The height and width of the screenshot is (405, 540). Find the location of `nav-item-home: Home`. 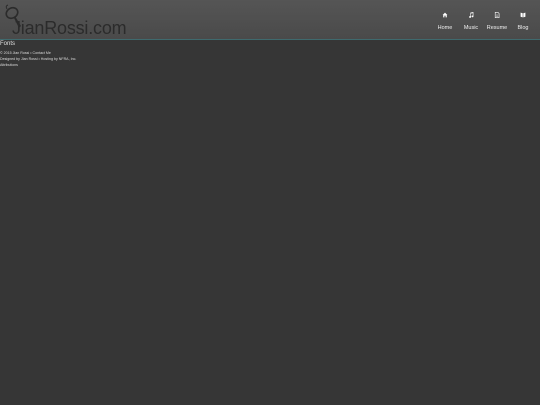

nav-item-home: Home is located at coordinates (445, 20).